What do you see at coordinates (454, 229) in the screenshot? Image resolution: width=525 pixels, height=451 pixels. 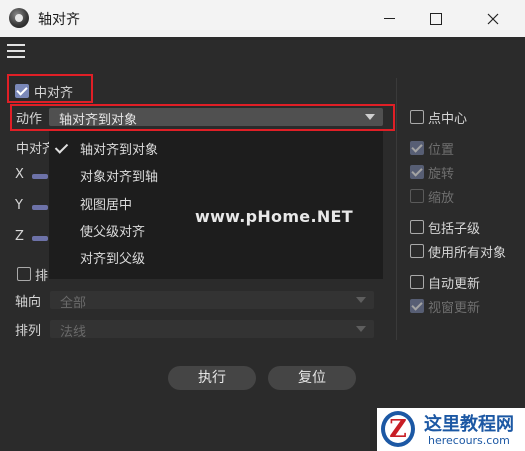 I see `include-children-label: 包括子级` at bounding box center [454, 229].